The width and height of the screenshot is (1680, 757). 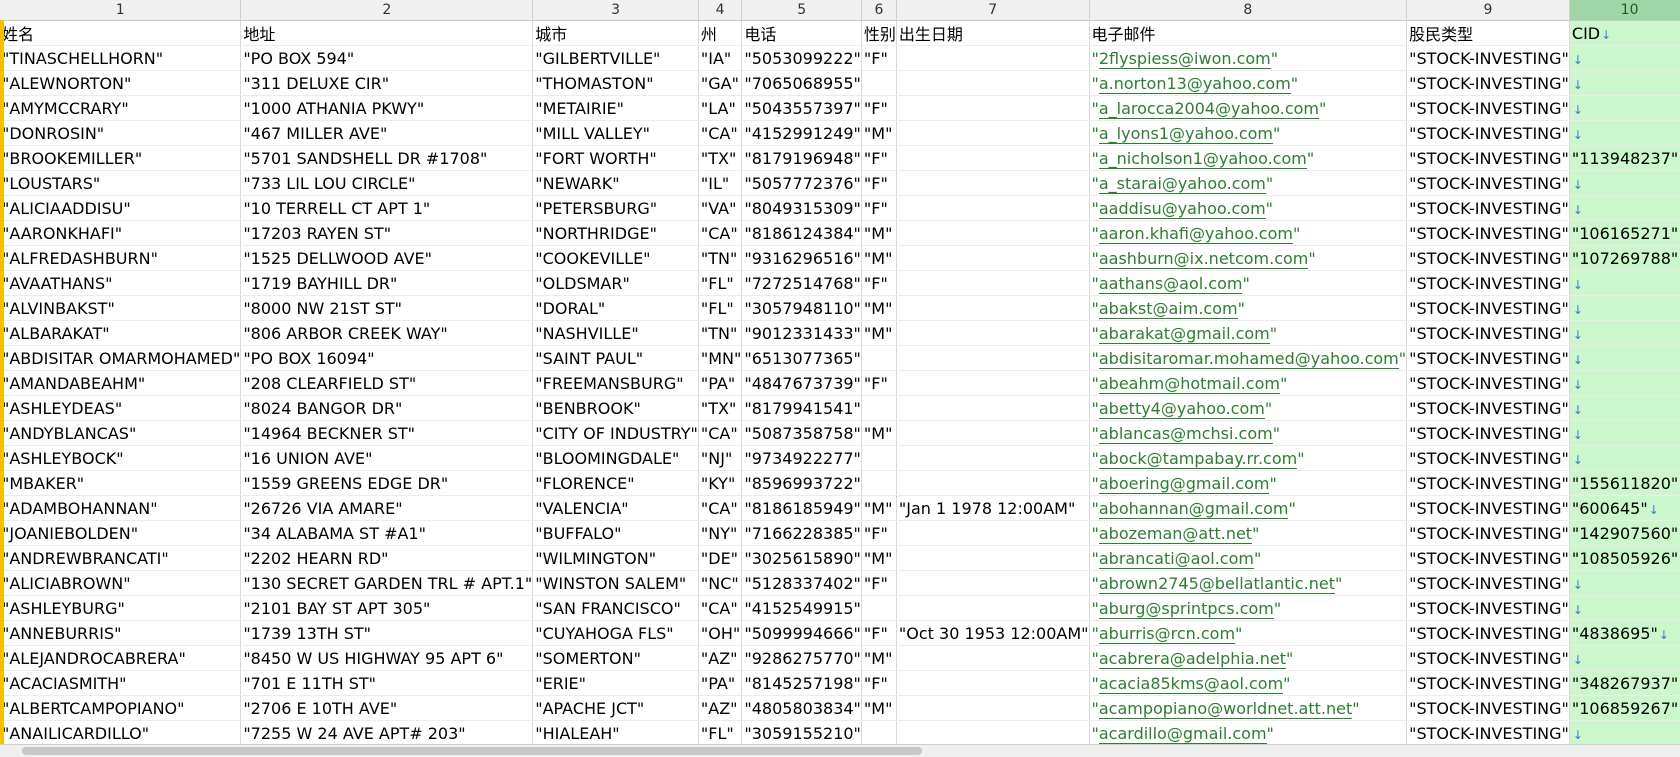 I want to click on table-cell: "aaddisu@yahoo.com", so click(x=1248, y=208).